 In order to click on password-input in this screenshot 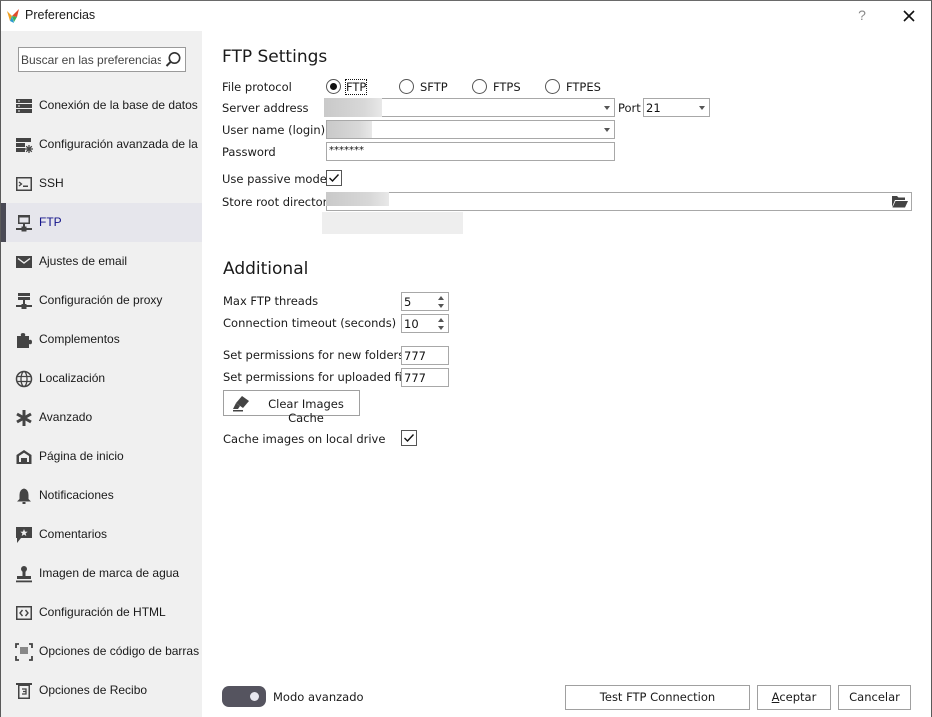, I will do `click(451, 150)`.